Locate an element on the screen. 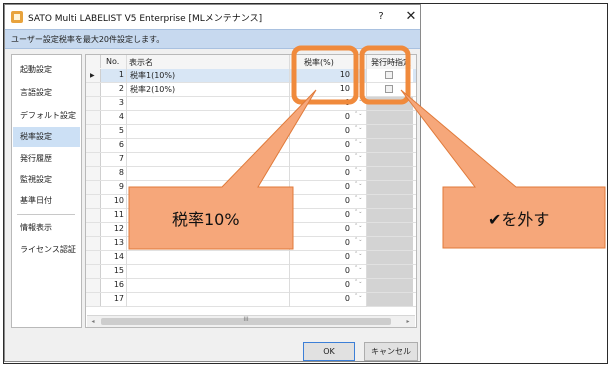 The height and width of the screenshot is (368, 612). help-button: ? is located at coordinates (381, 17).